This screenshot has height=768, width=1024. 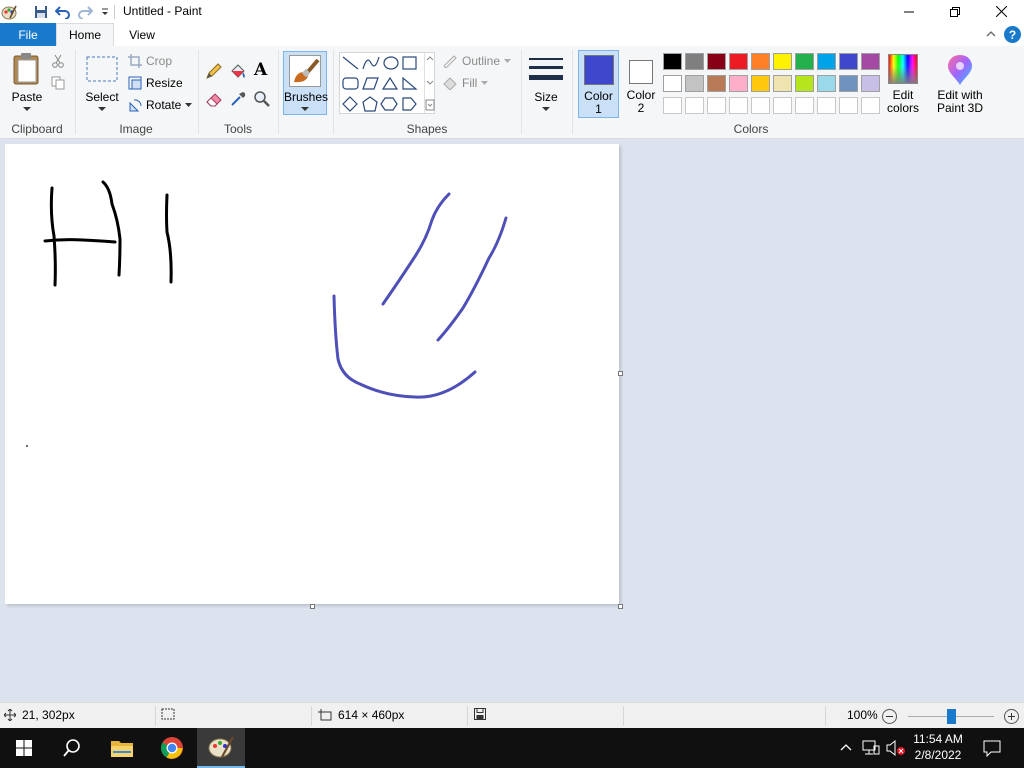 What do you see at coordinates (481, 61) in the screenshot?
I see `outline-label: Outline` at bounding box center [481, 61].